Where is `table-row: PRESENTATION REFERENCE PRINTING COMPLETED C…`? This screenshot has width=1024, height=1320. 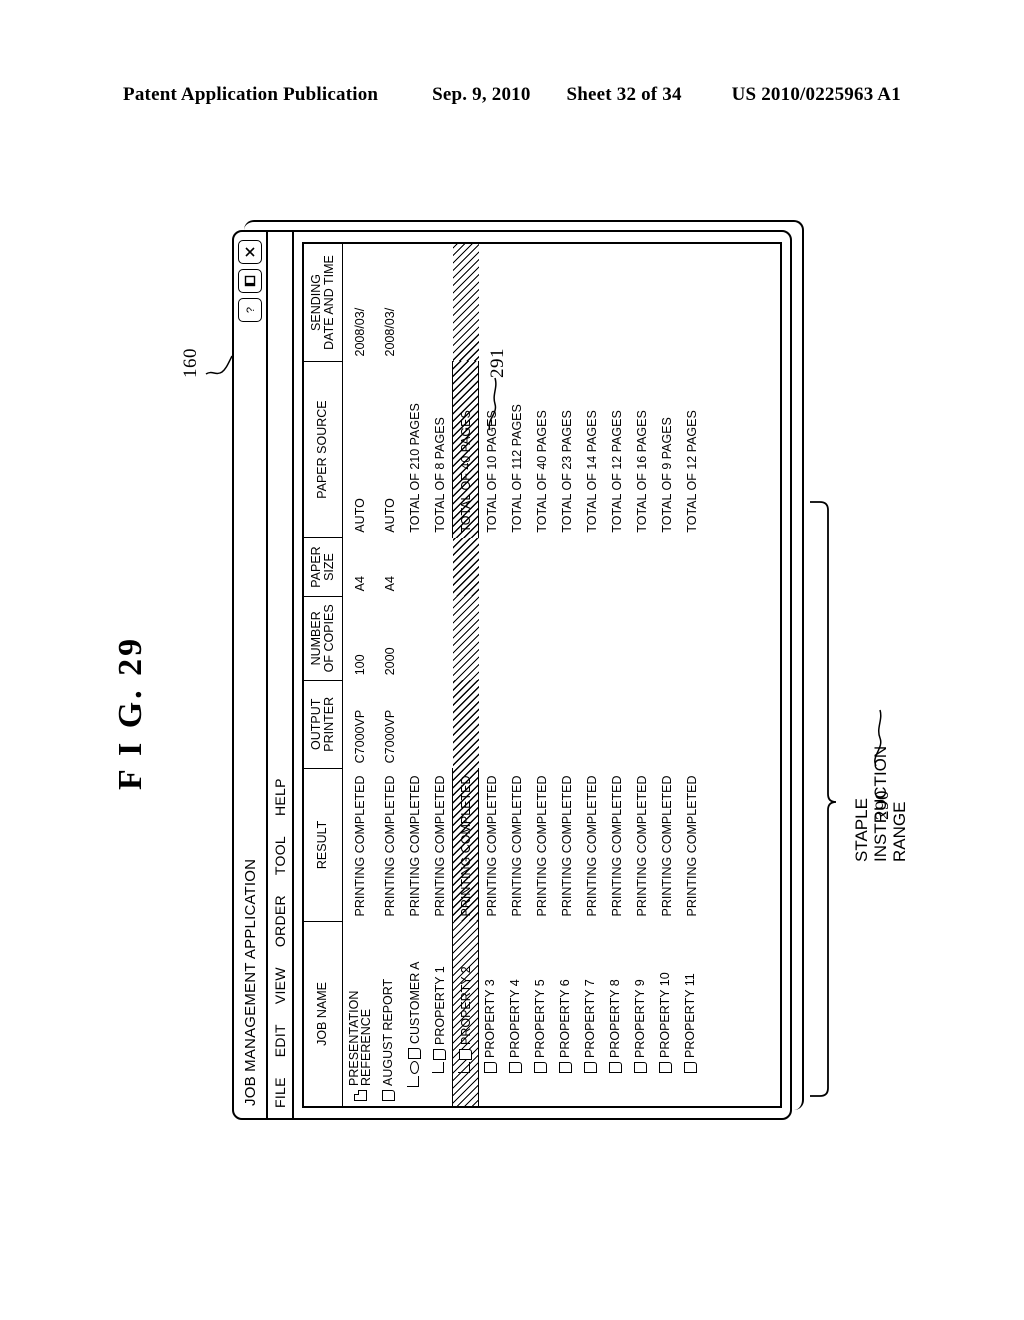
table-row: PRESENTATION REFERENCE PRINTING COMPLETED C… is located at coordinates (360, 675).